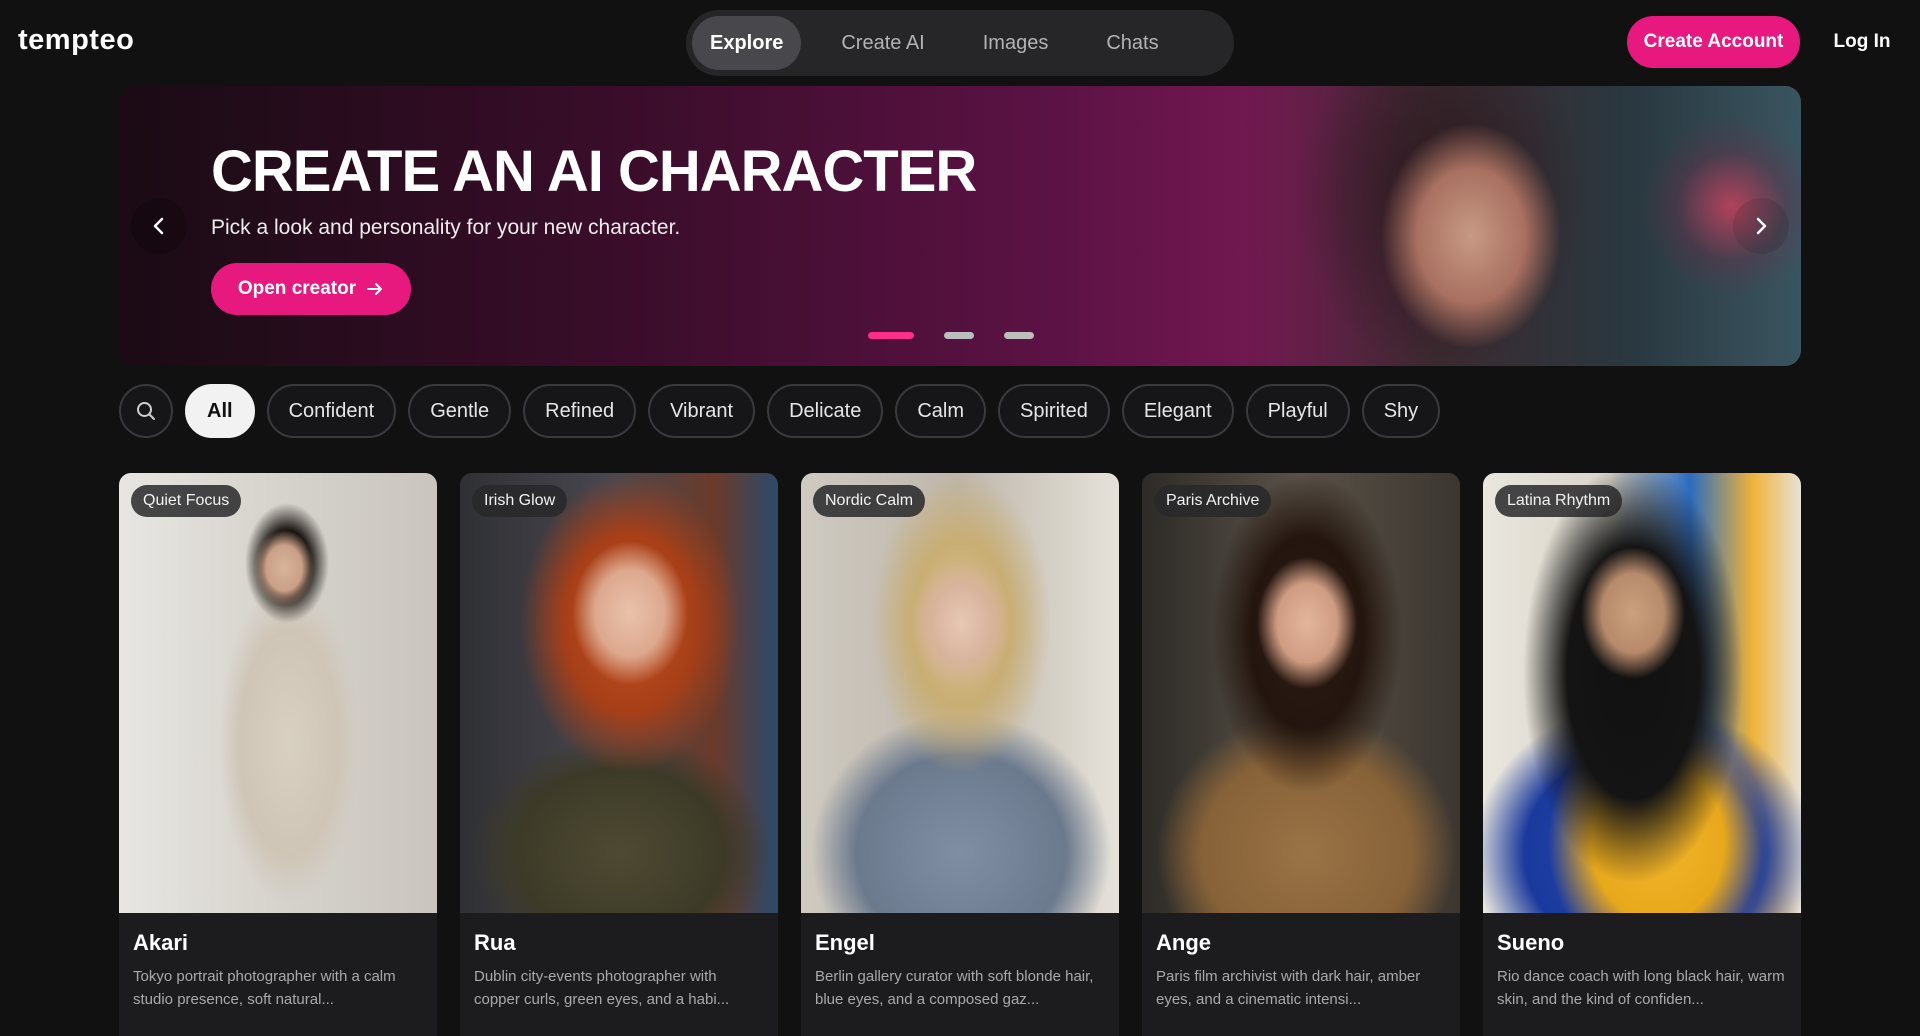 Image resolution: width=1920 pixels, height=1036 pixels. What do you see at coordinates (1054, 411) in the screenshot?
I see `filter-chip-spirited: Spirited` at bounding box center [1054, 411].